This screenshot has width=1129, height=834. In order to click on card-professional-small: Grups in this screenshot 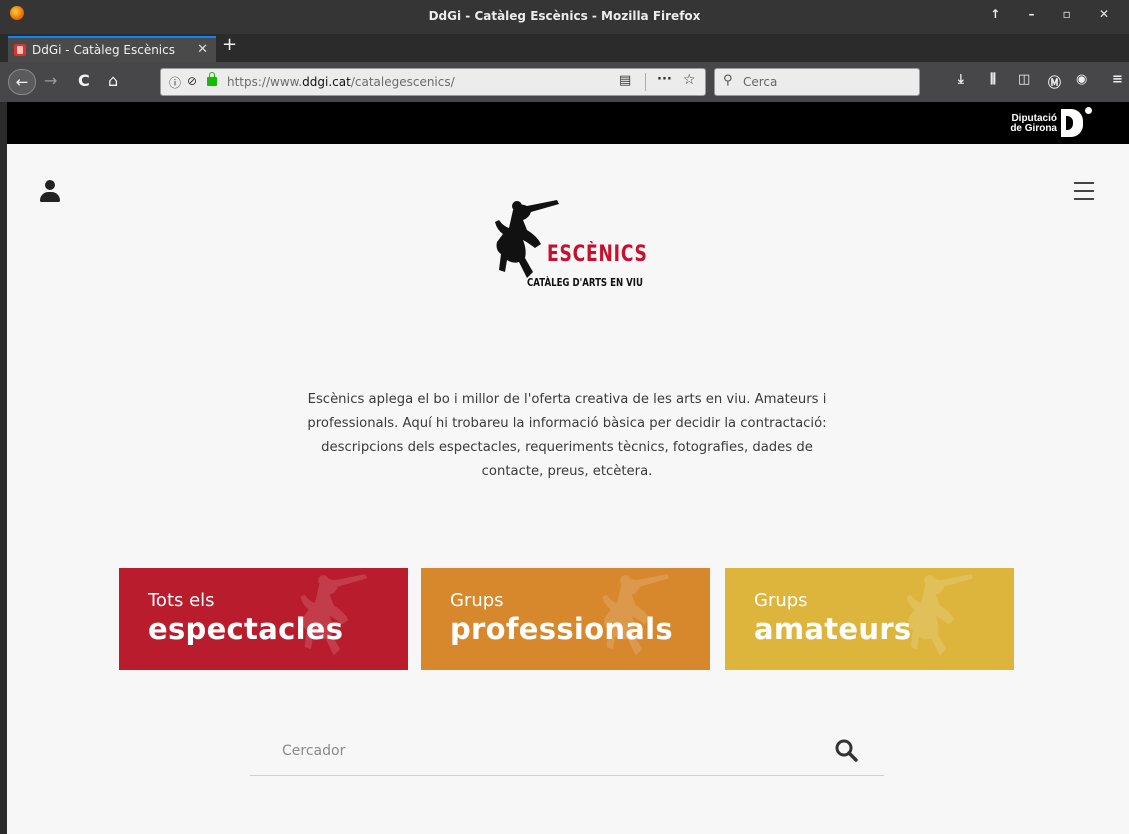, I will do `click(477, 600)`.